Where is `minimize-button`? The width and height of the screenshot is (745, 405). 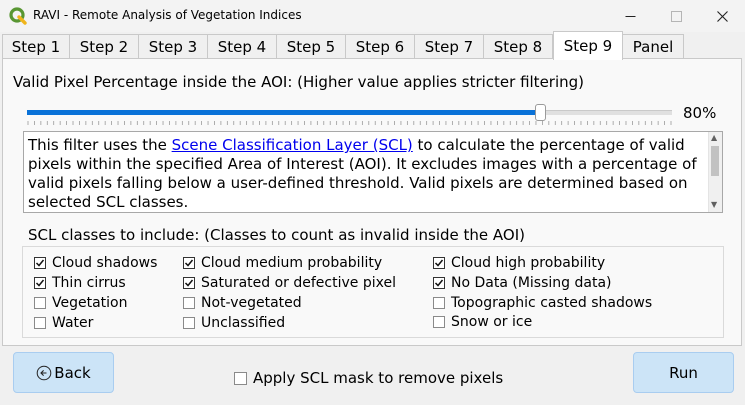
minimize-button is located at coordinates (630, 16).